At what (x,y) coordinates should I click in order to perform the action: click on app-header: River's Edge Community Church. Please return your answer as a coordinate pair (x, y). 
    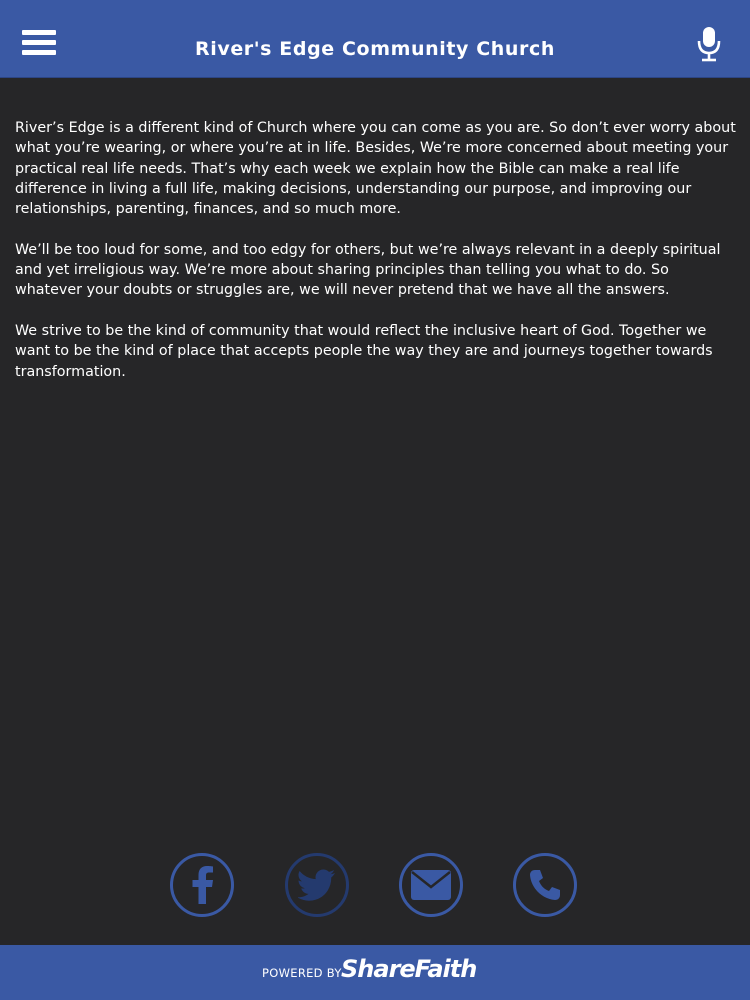
    Looking at the image, I should click on (375, 39).